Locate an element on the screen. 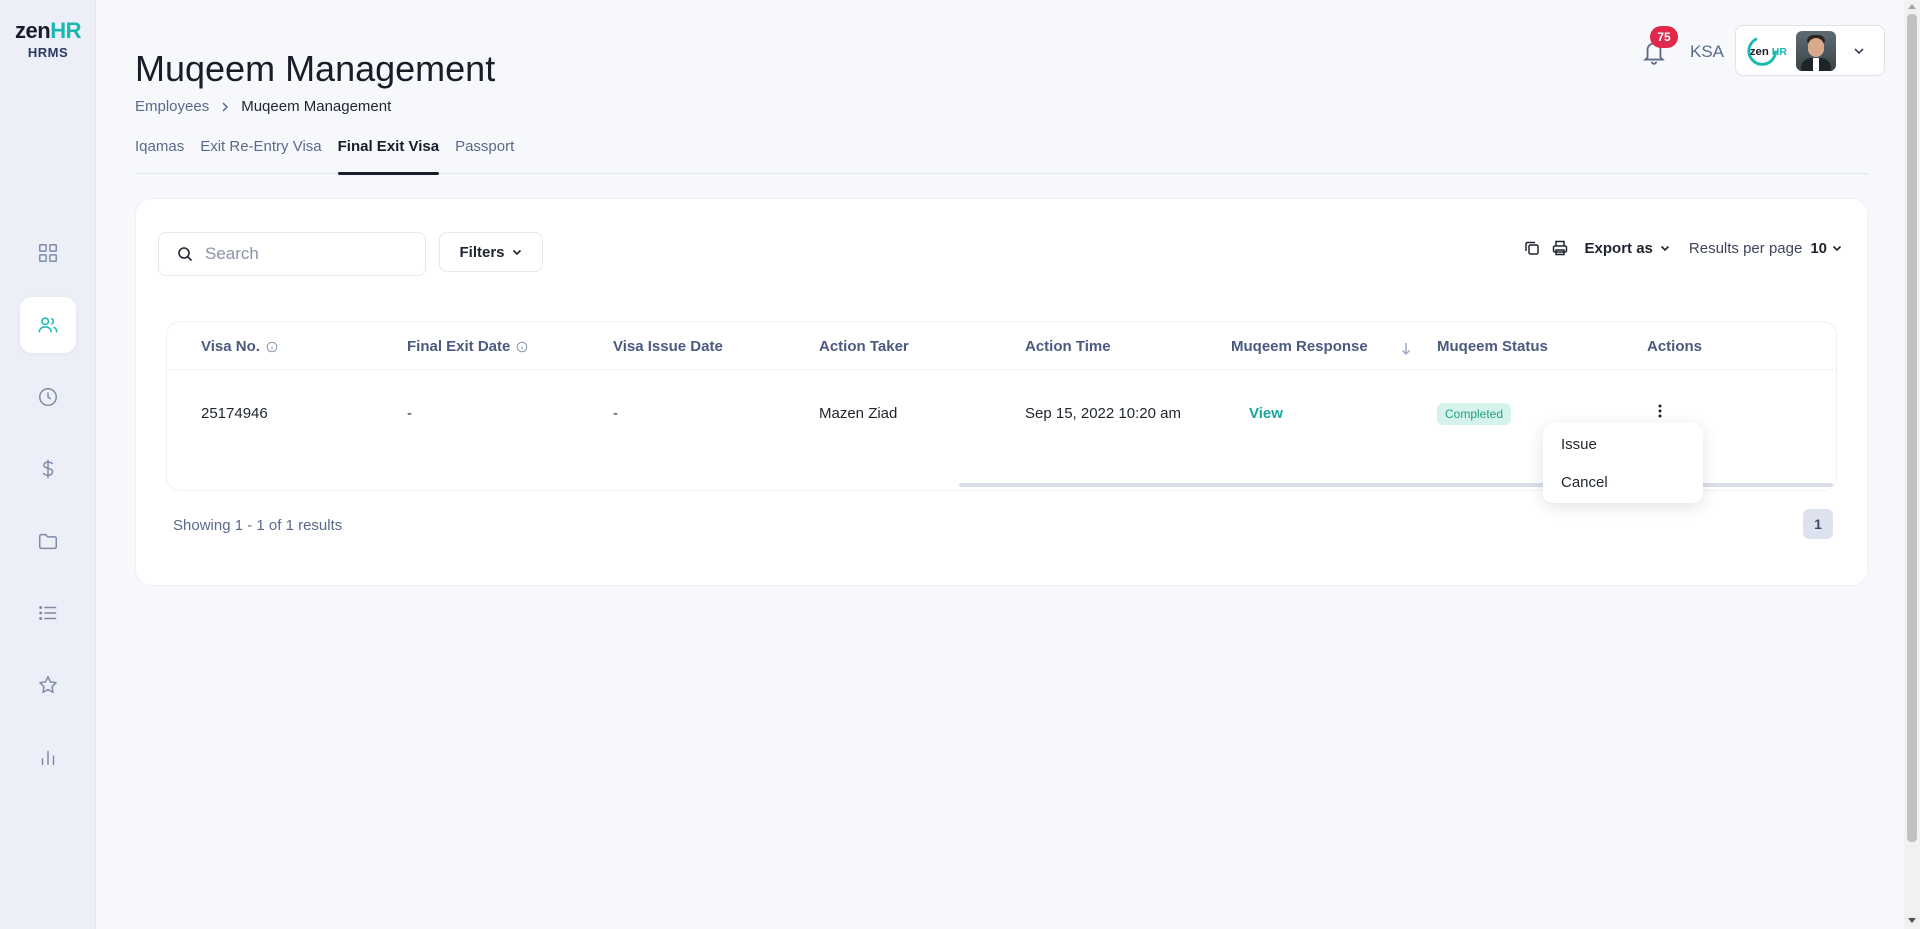 The height and width of the screenshot is (929, 1920). search-icon is located at coordinates (185, 254).